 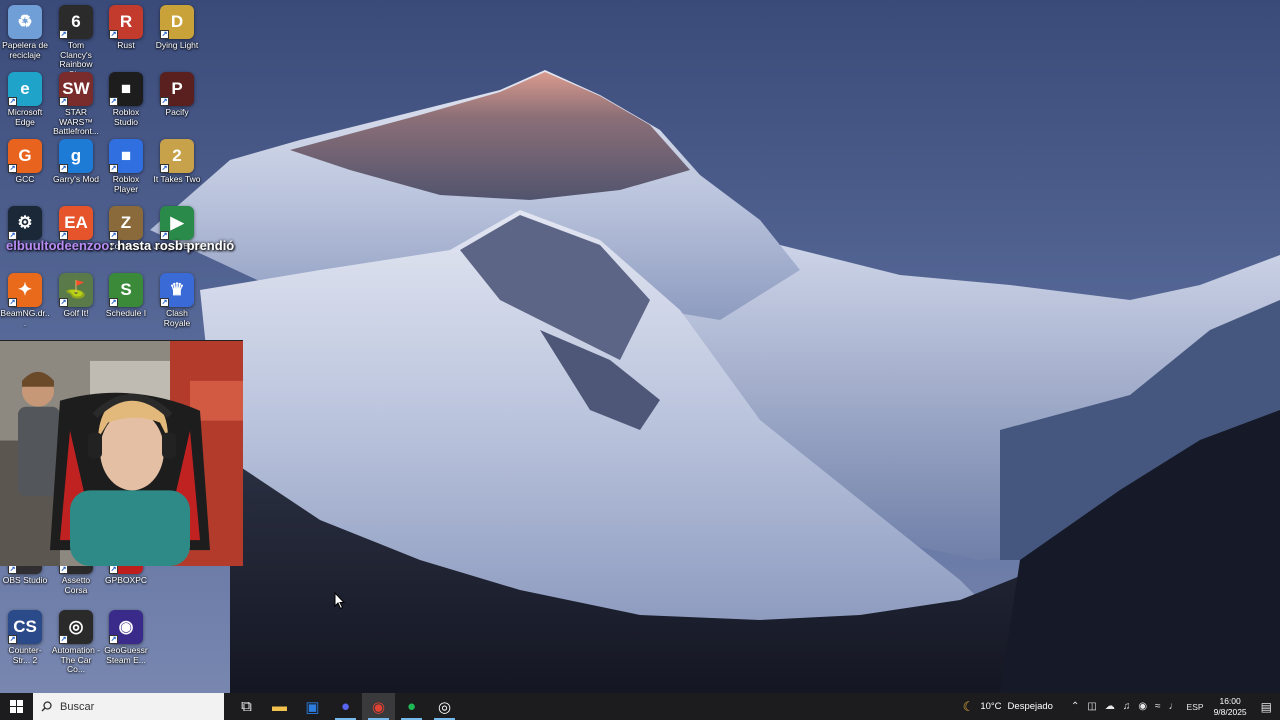 What do you see at coordinates (25, 162) in the screenshot?
I see `desktop-icon: G ↗ GCC` at bounding box center [25, 162].